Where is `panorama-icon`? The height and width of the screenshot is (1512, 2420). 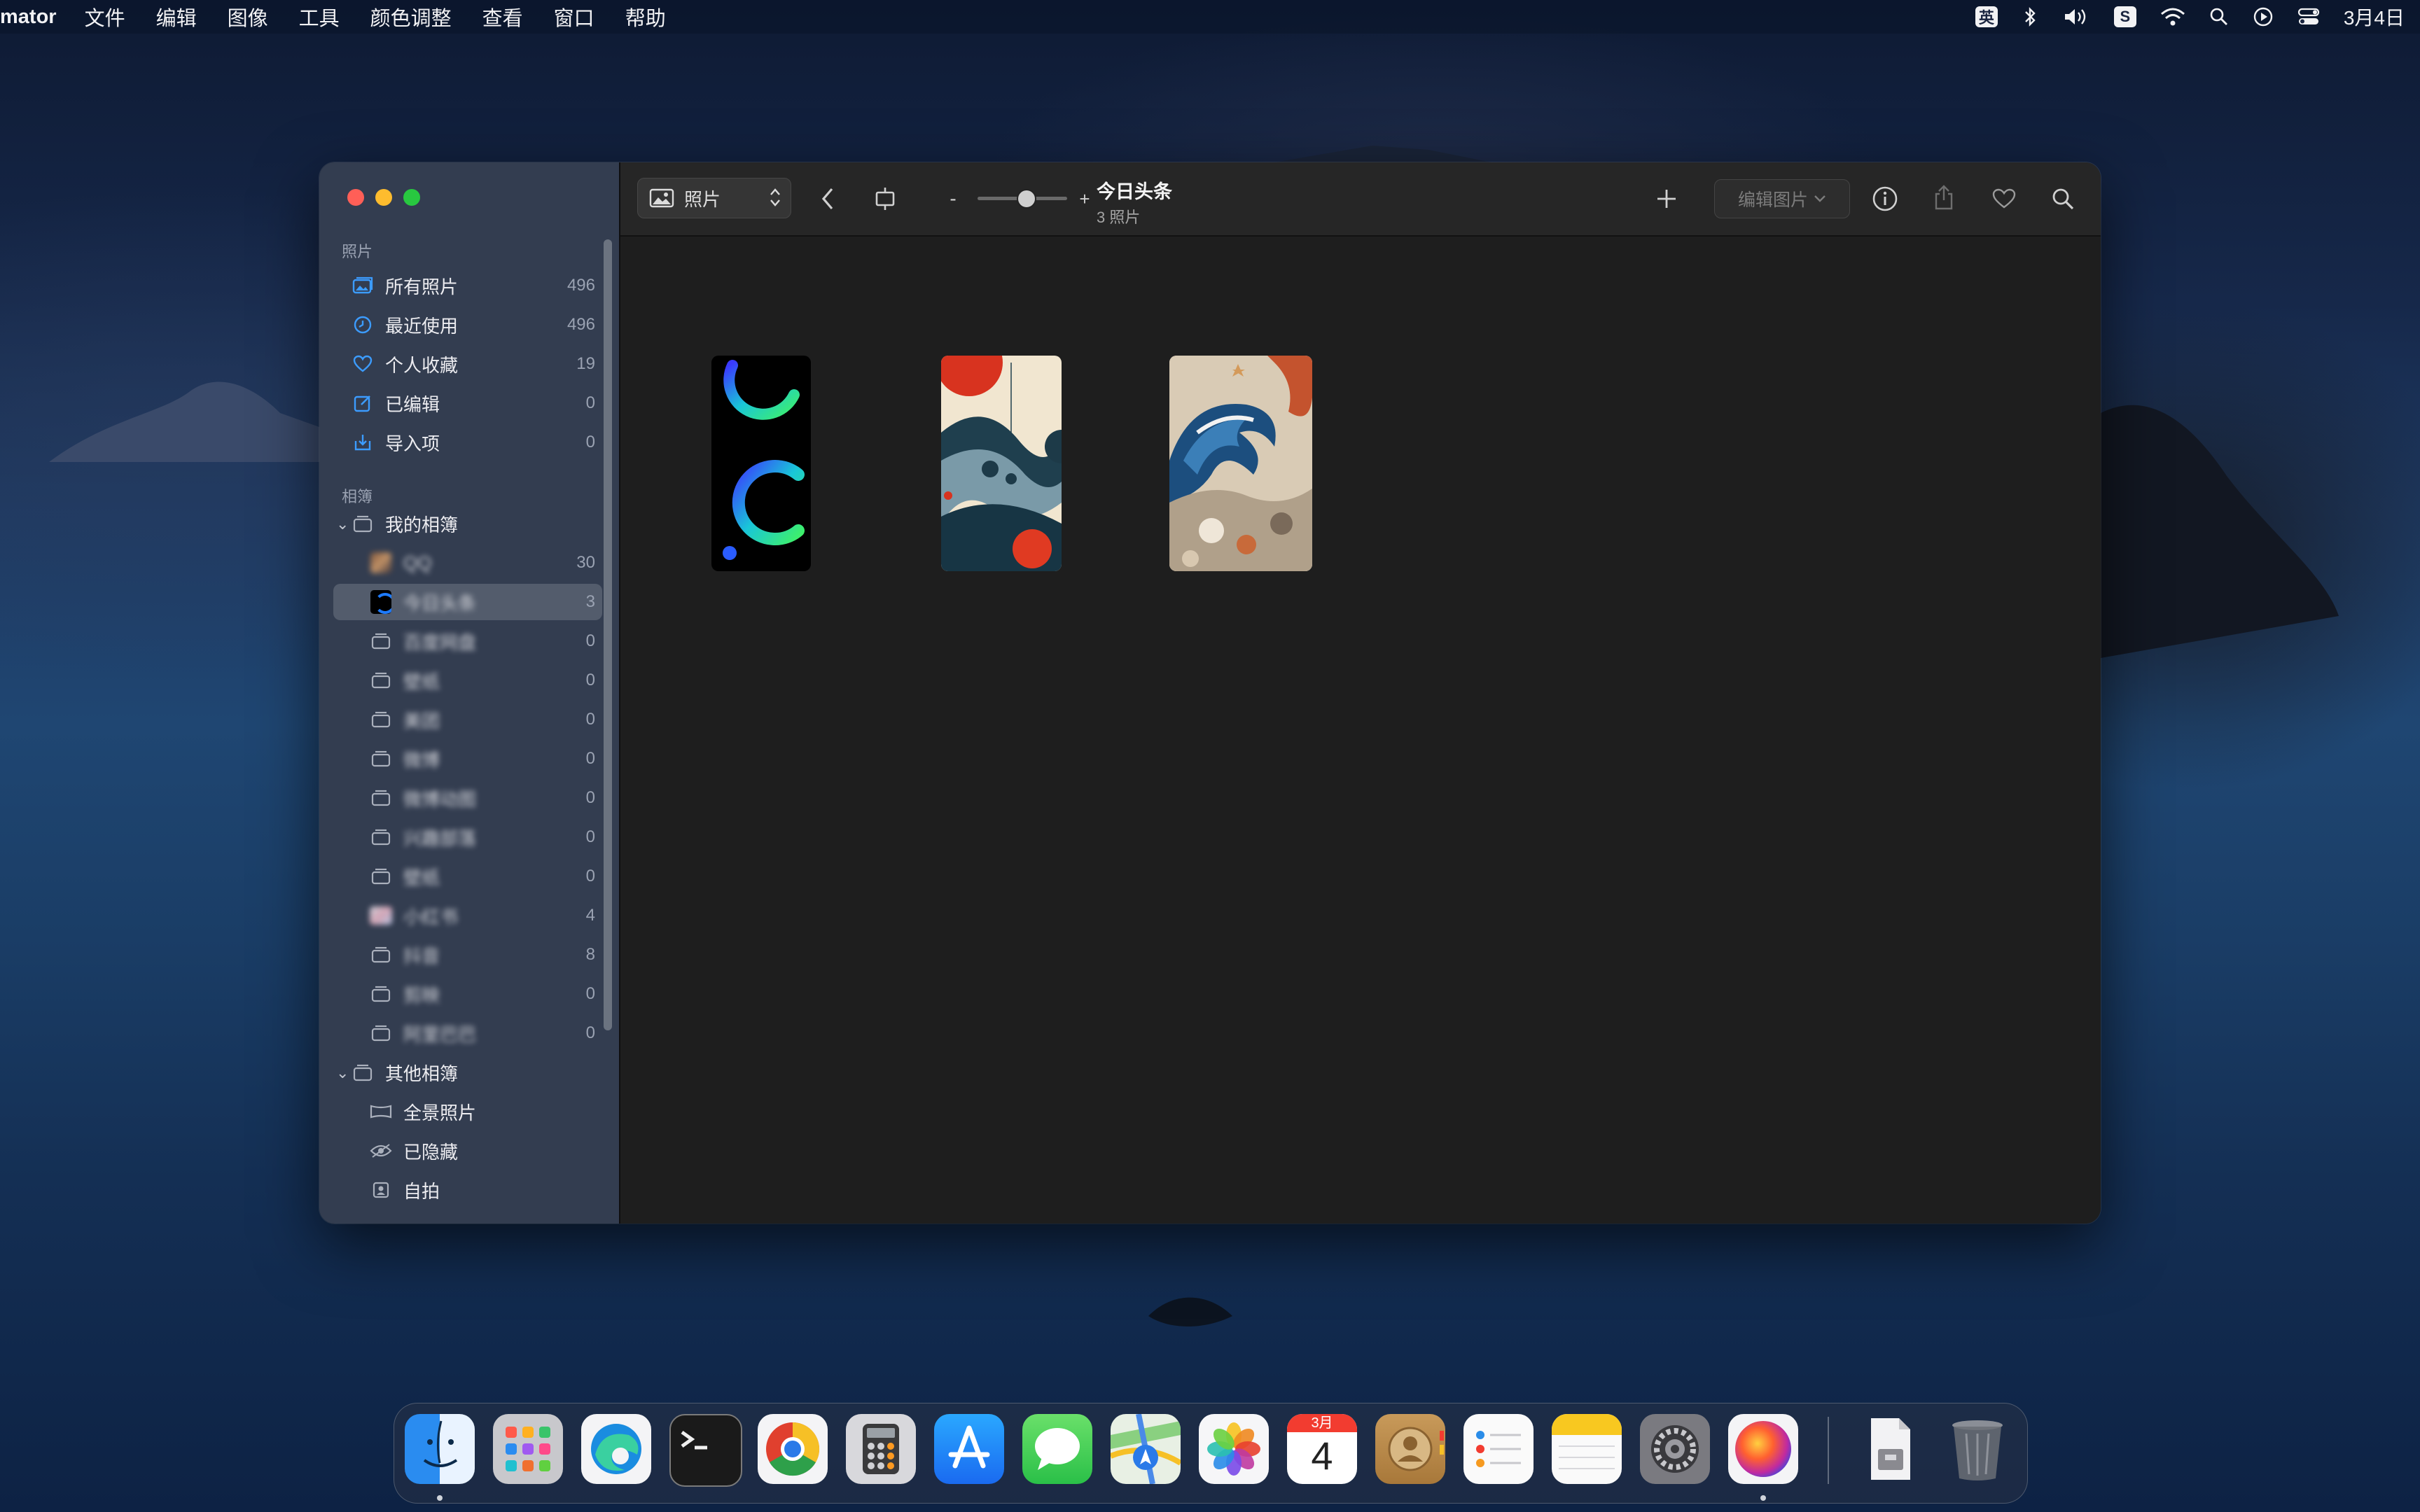
panorama-icon is located at coordinates (381, 1111).